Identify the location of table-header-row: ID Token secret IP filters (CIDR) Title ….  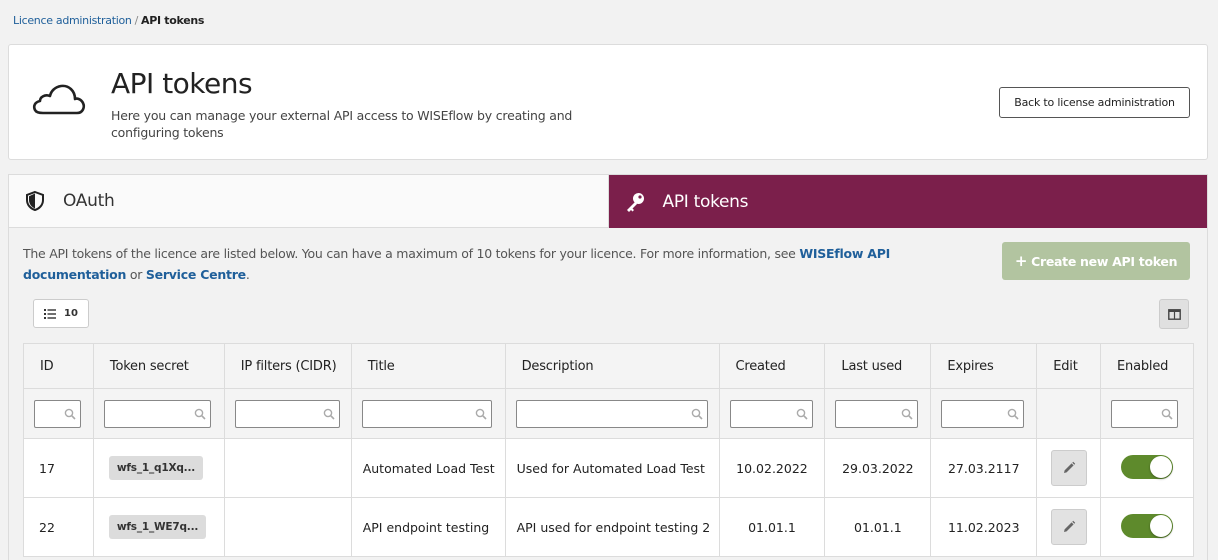
(608, 366).